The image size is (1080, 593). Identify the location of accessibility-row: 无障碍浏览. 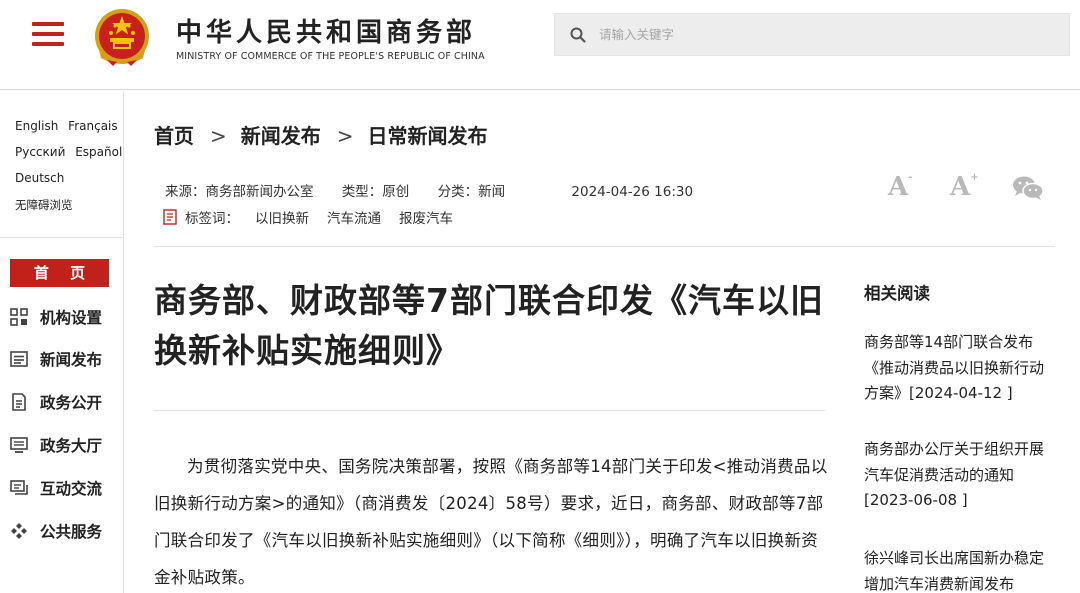
(47, 205).